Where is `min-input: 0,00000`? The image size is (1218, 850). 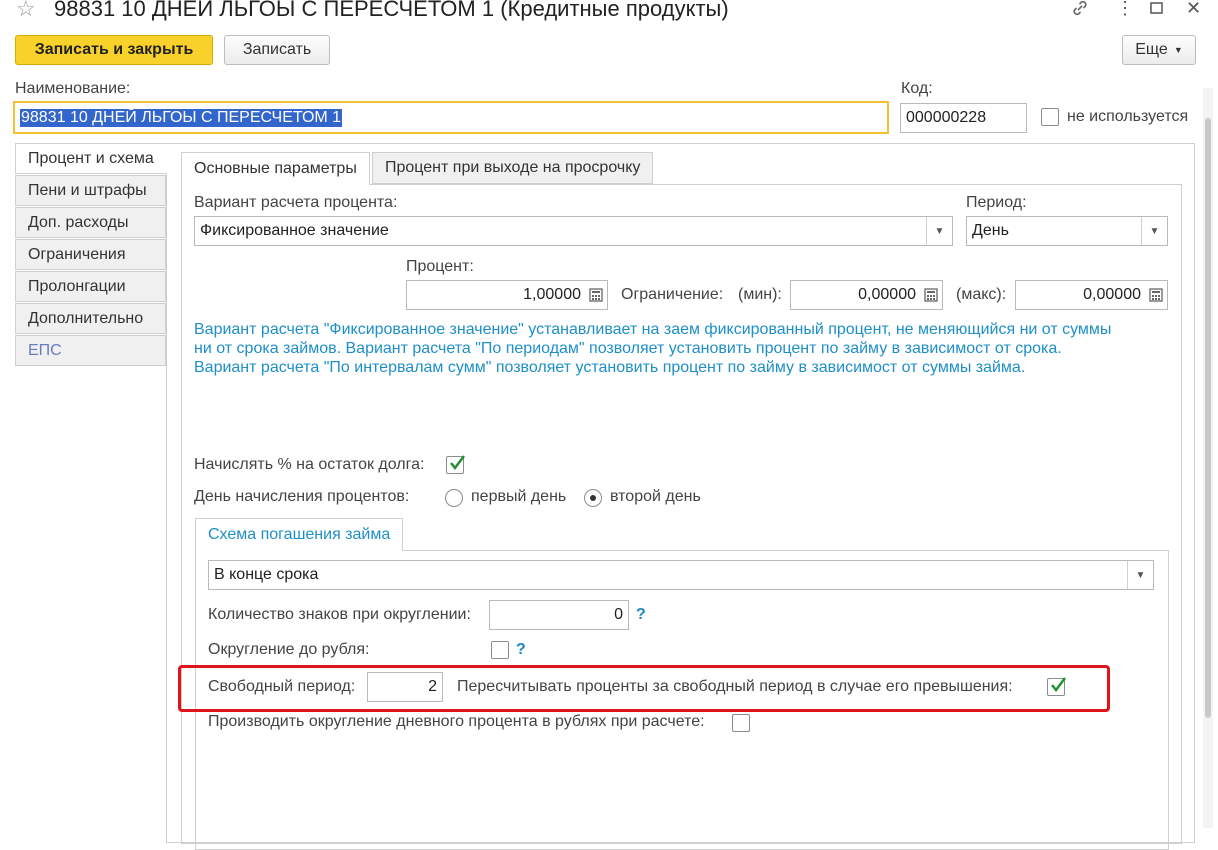
min-input: 0,00000 is located at coordinates (866, 295).